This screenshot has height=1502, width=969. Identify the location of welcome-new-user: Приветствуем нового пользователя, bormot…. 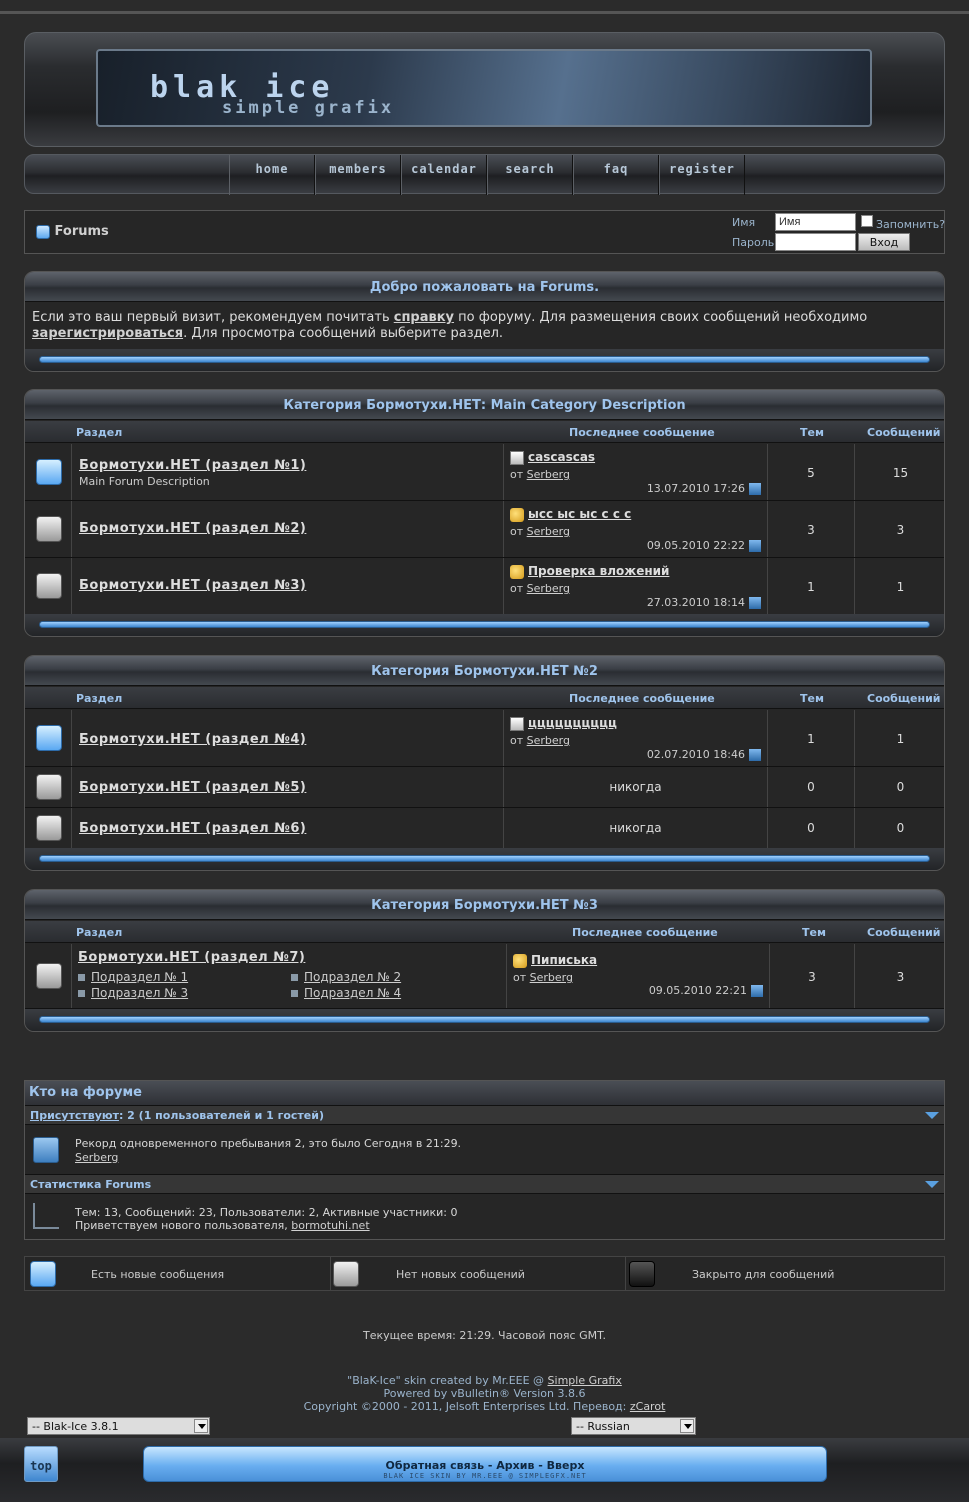
(222, 1225).